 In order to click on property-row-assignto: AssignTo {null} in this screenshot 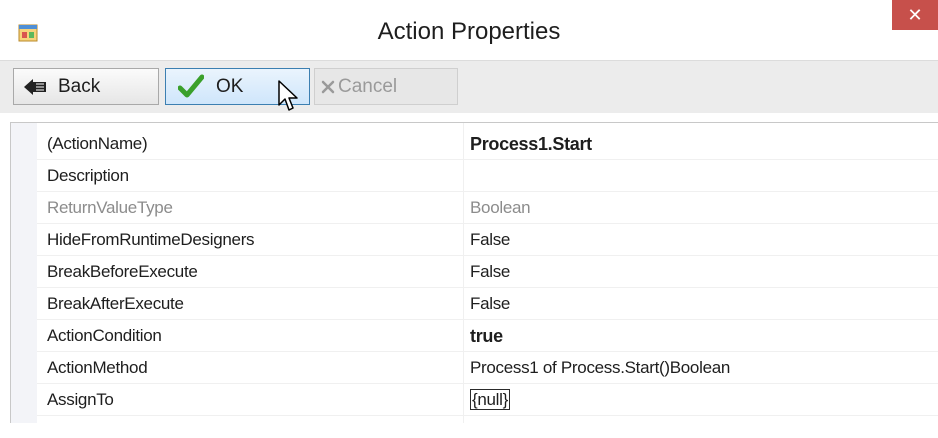, I will do `click(487, 399)`.